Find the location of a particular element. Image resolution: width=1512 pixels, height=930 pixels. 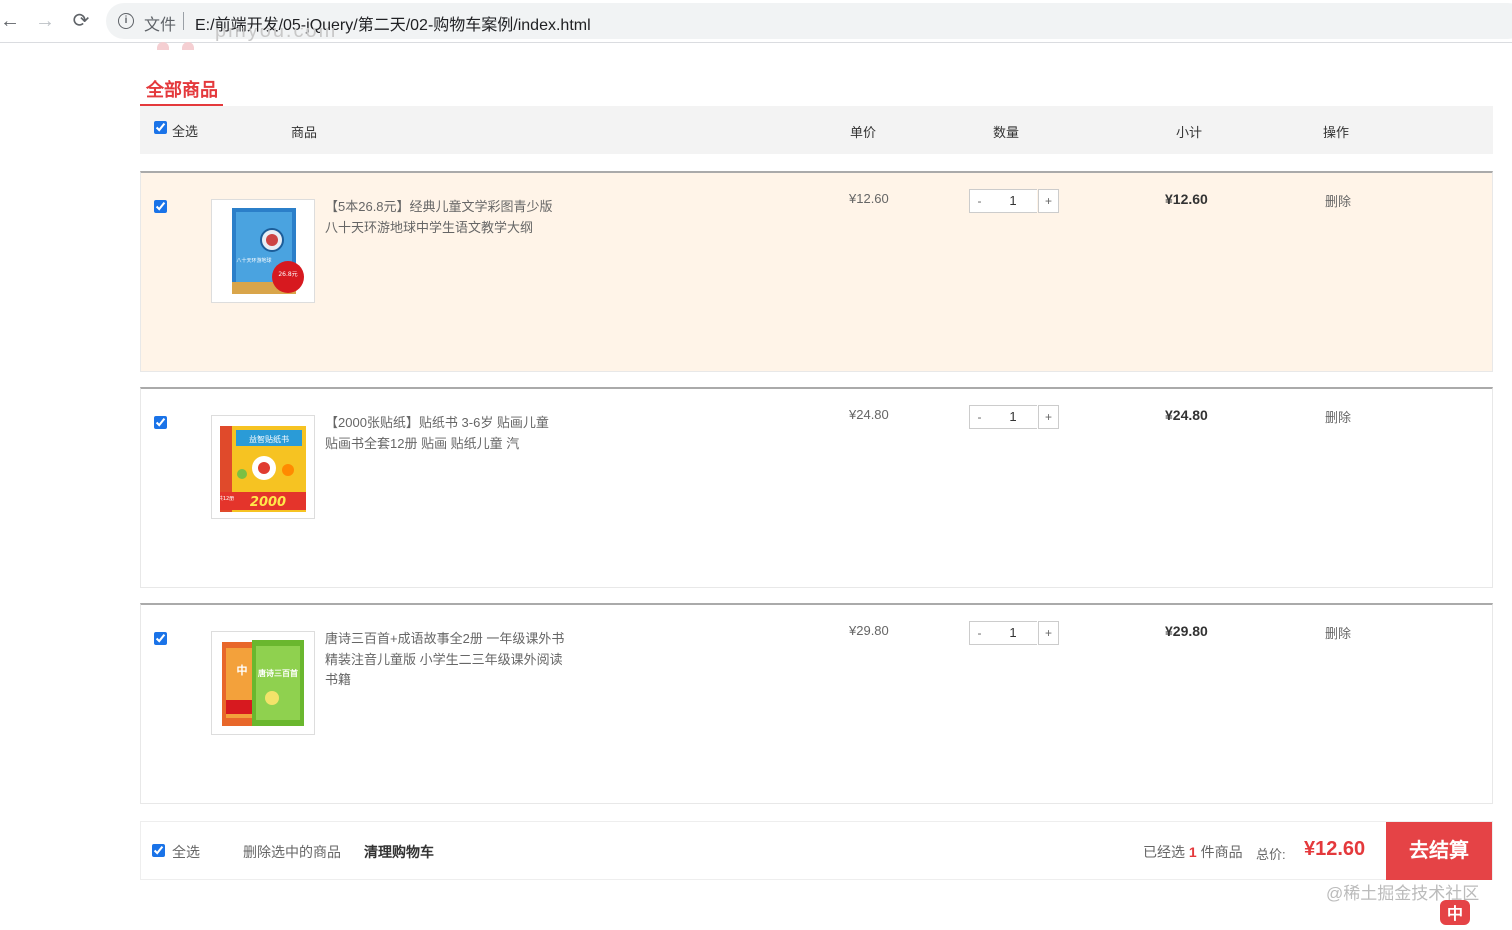

info-icon: i is located at coordinates (126, 21).